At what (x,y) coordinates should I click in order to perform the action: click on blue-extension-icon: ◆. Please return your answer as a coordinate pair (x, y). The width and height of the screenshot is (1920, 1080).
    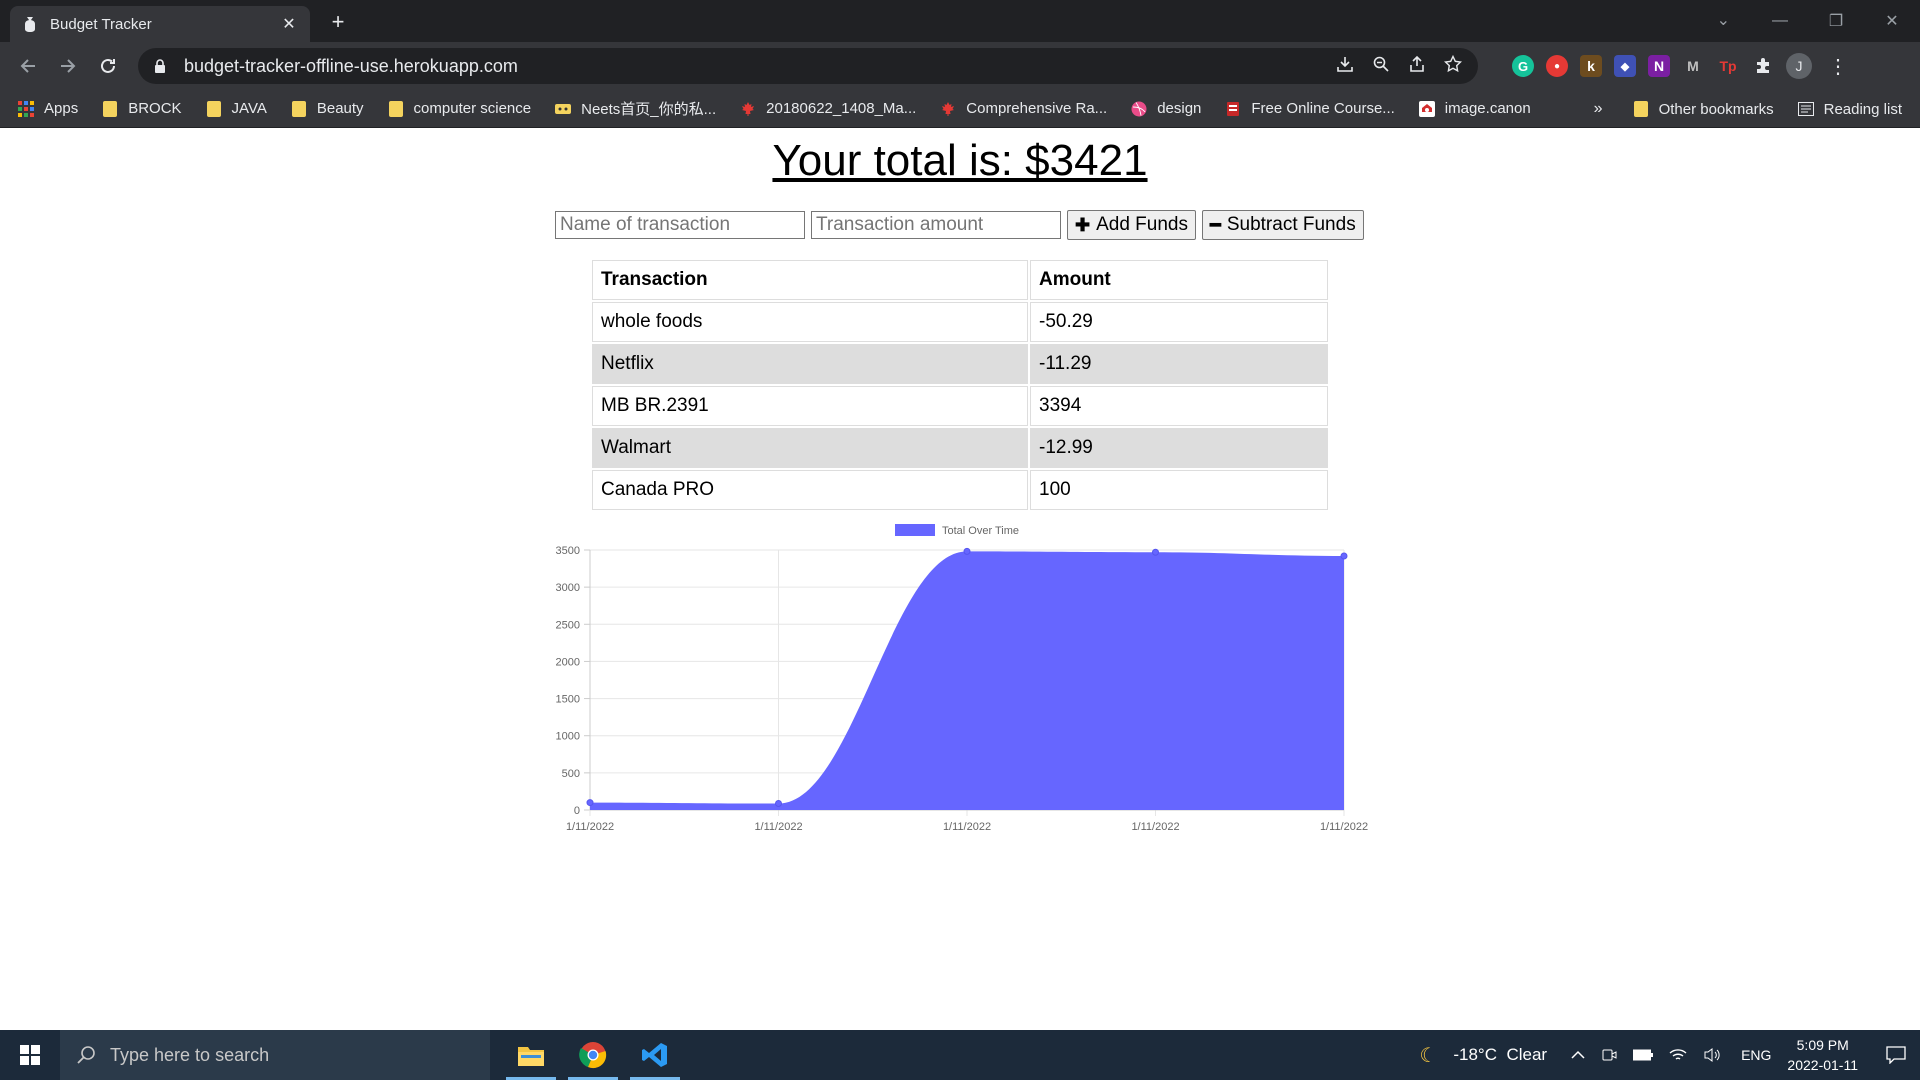
    Looking at the image, I should click on (1625, 66).